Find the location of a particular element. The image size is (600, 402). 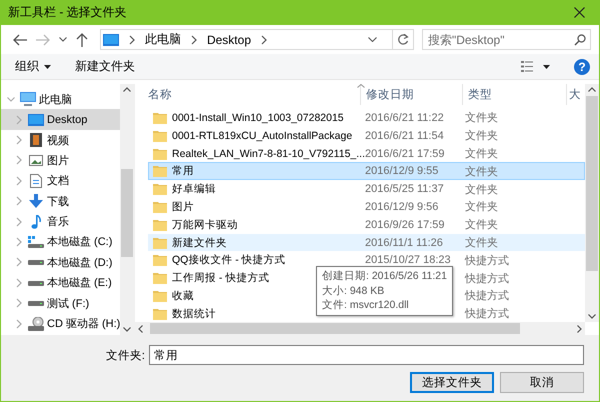

sidebar-item: 视频 is located at coordinates (60, 140).